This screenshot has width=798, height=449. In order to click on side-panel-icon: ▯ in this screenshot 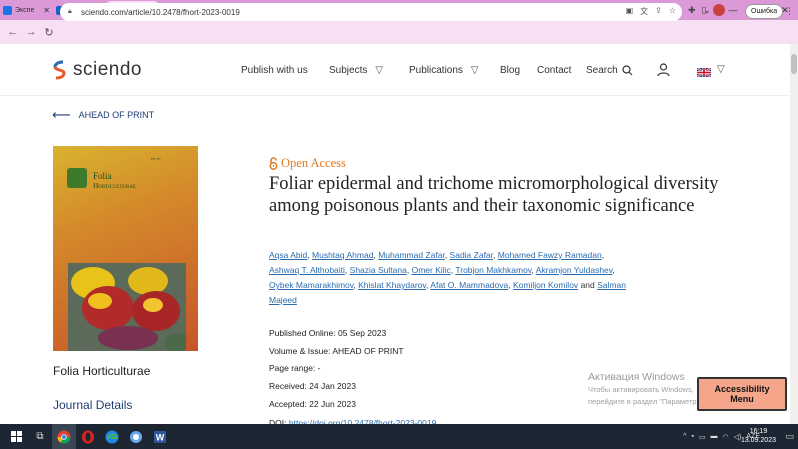, I will do `click(704, 10)`.